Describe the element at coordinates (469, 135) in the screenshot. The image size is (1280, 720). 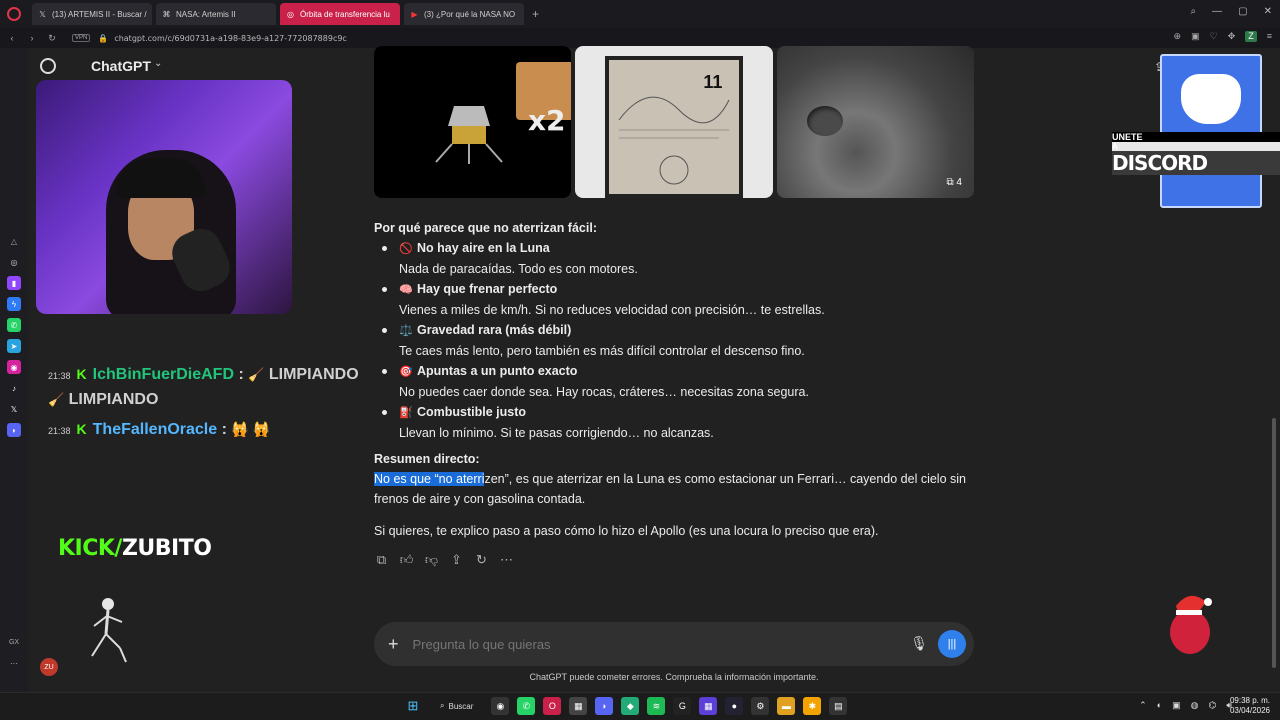
I see `lunar-module-illustration` at that location.